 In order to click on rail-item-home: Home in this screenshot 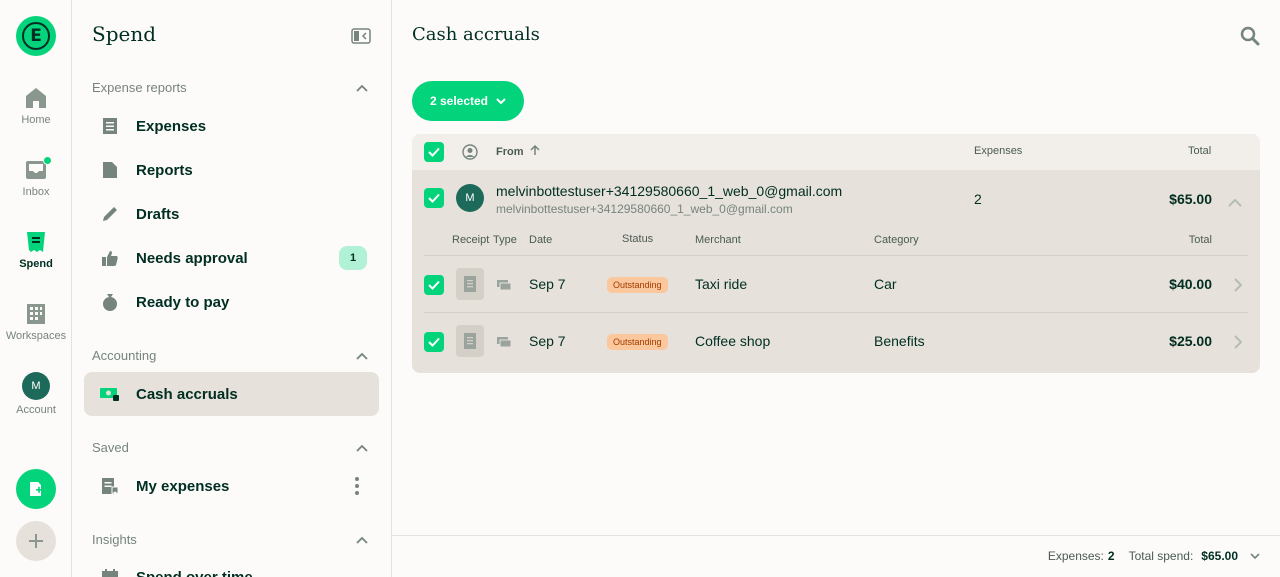, I will do `click(36, 106)`.